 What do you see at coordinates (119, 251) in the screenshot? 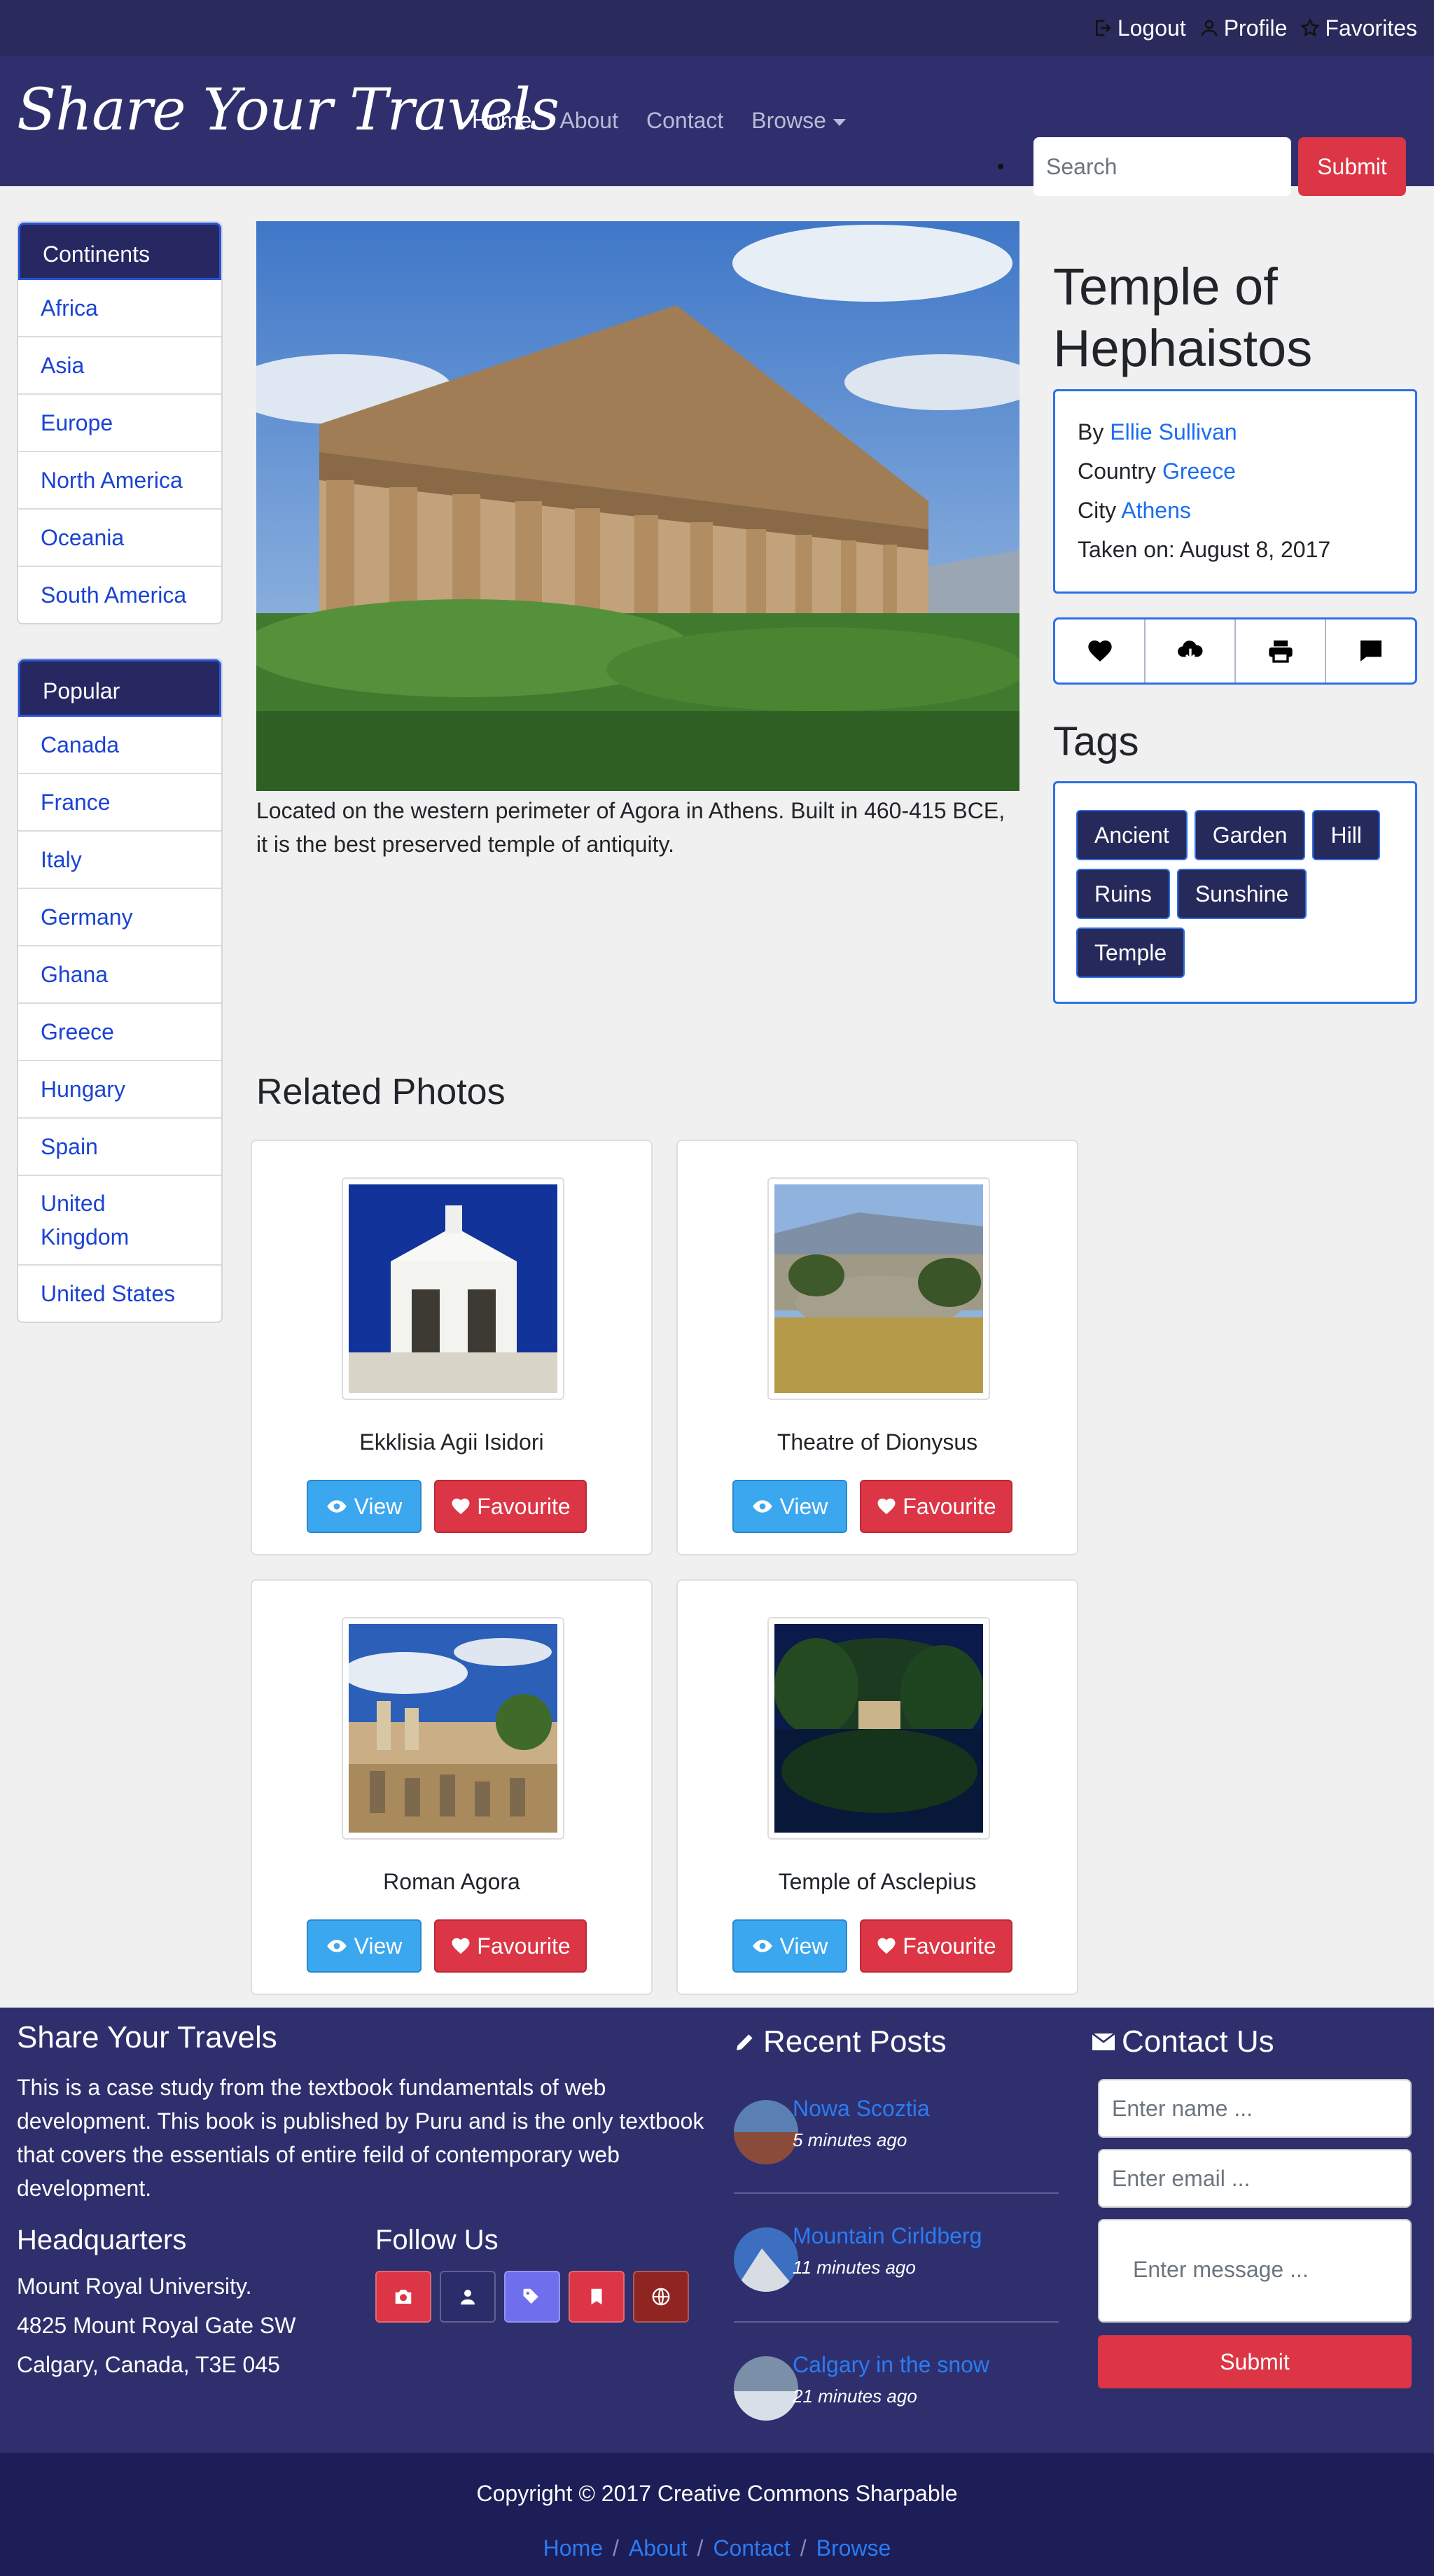
I see `continents-heading: Continents` at bounding box center [119, 251].